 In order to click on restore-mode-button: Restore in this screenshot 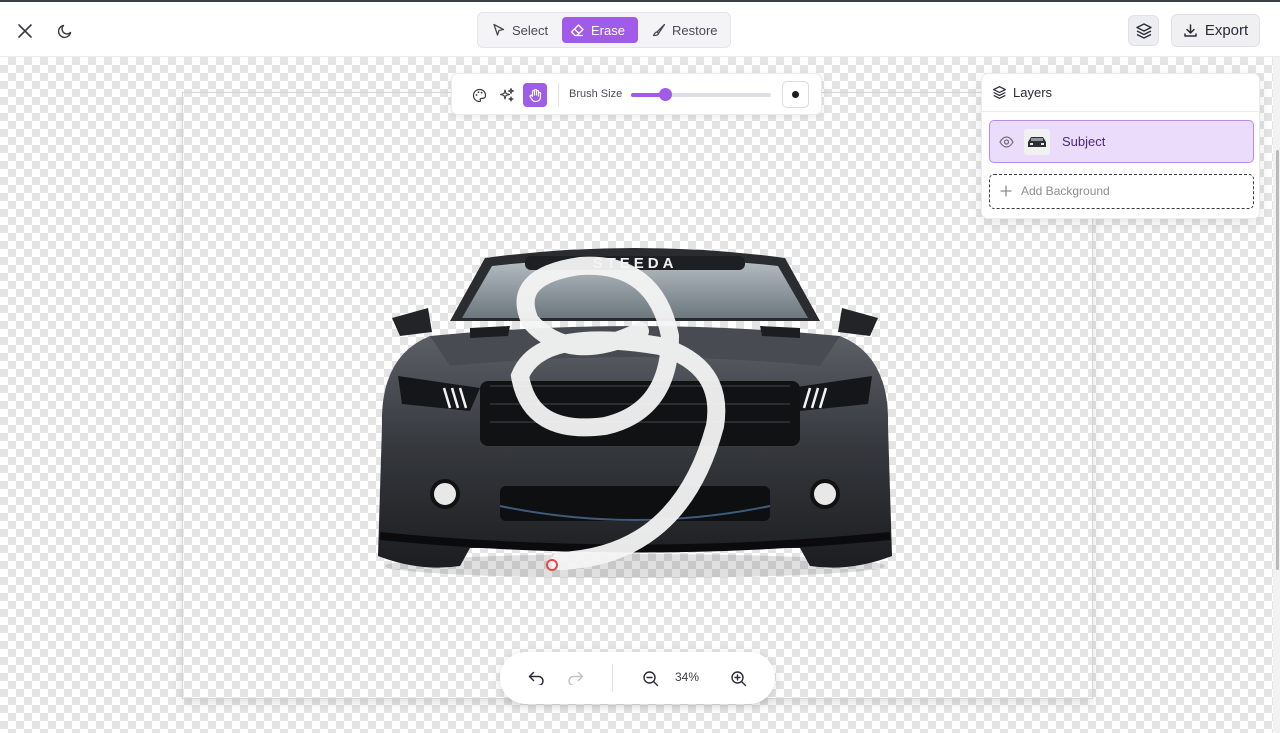, I will do `click(685, 30)`.